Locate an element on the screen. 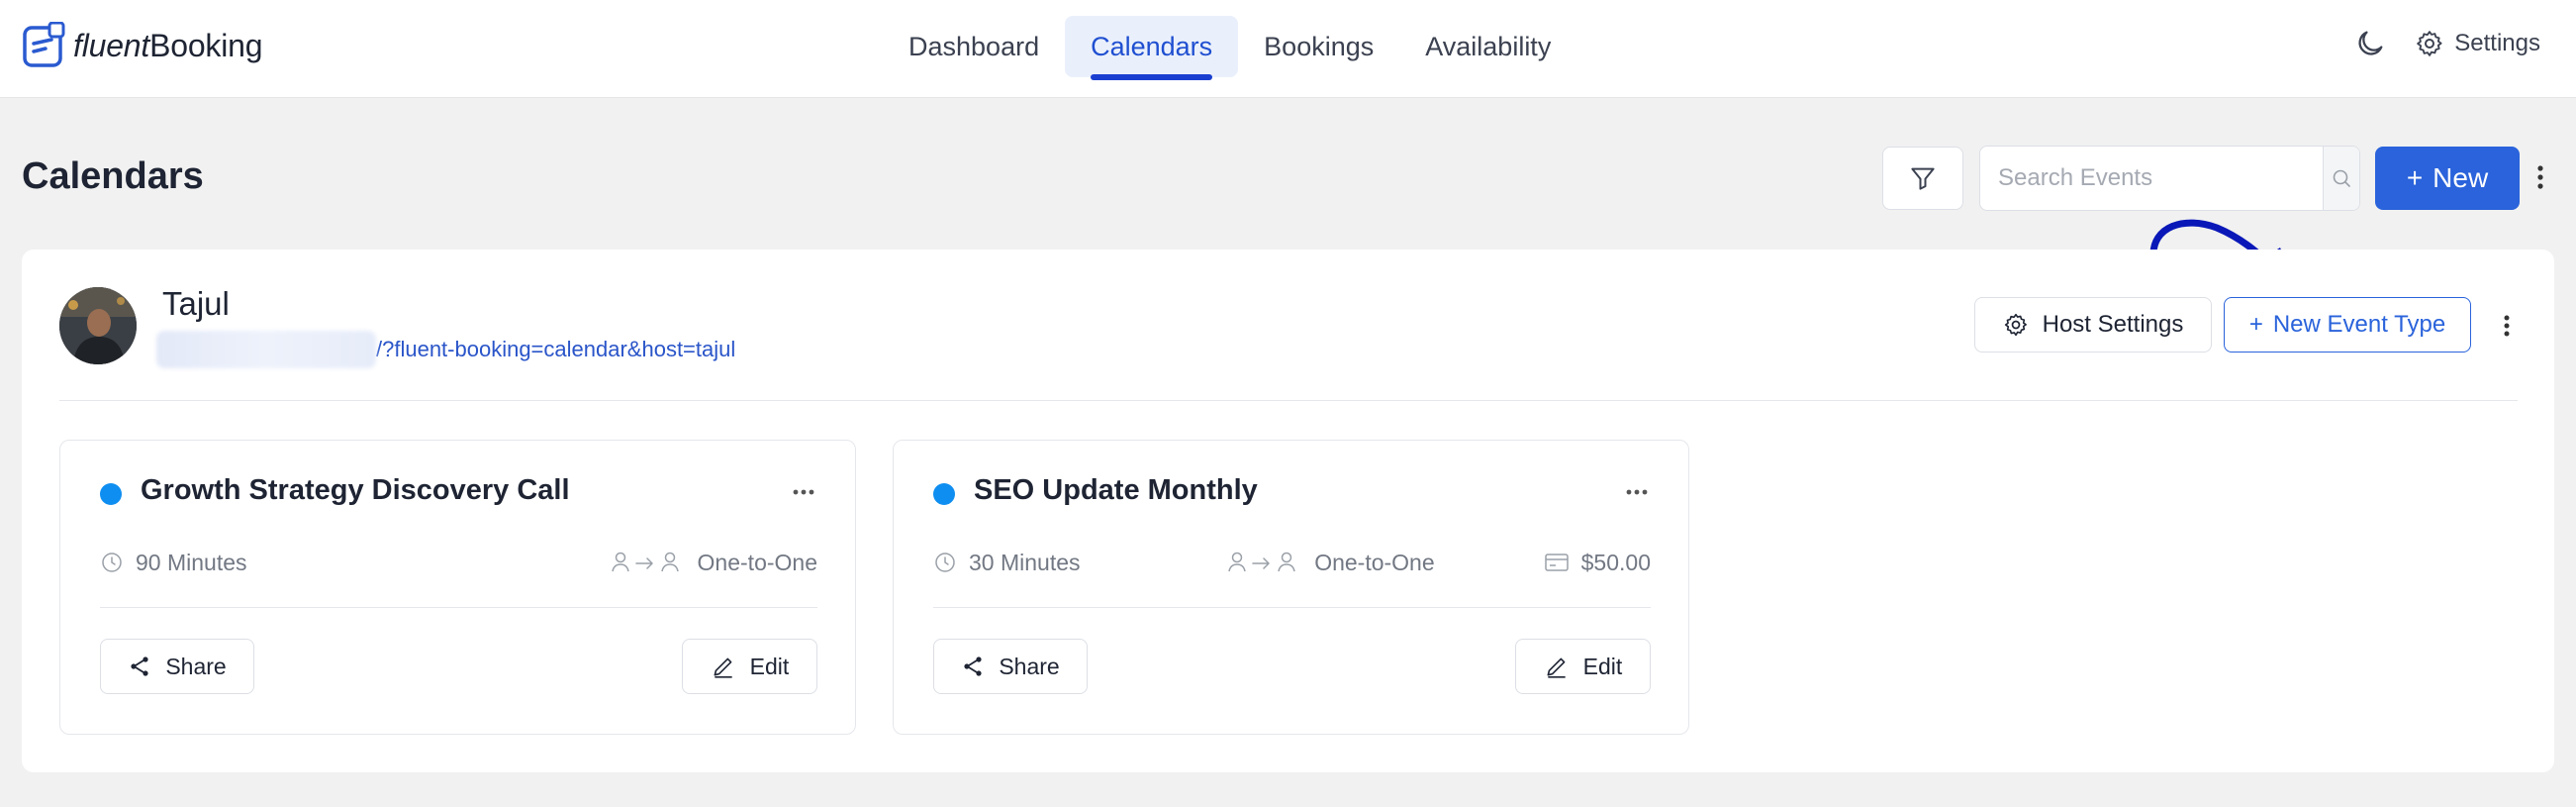  logo-text: fluentBooking is located at coordinates (168, 45).